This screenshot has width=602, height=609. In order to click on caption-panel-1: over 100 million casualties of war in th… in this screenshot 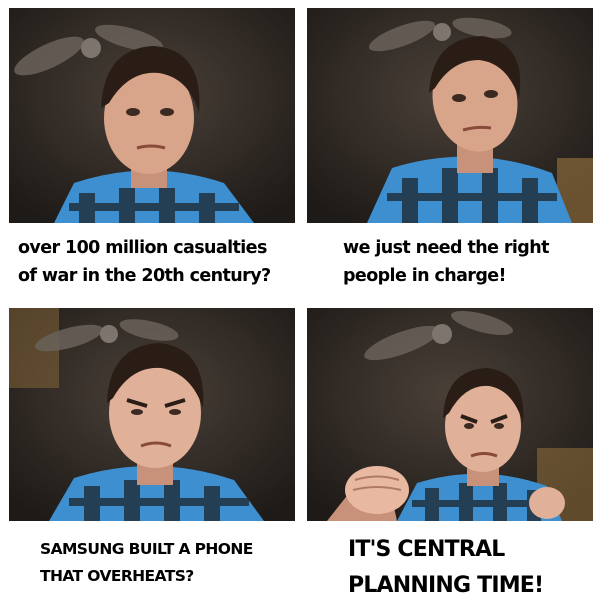, I will do `click(144, 262)`.